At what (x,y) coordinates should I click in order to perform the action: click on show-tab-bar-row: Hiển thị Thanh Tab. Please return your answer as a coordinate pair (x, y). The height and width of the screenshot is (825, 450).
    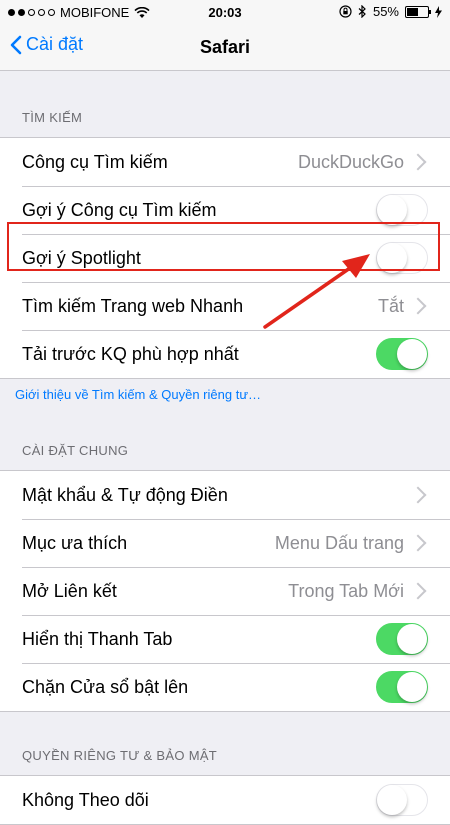
    Looking at the image, I should click on (225, 639).